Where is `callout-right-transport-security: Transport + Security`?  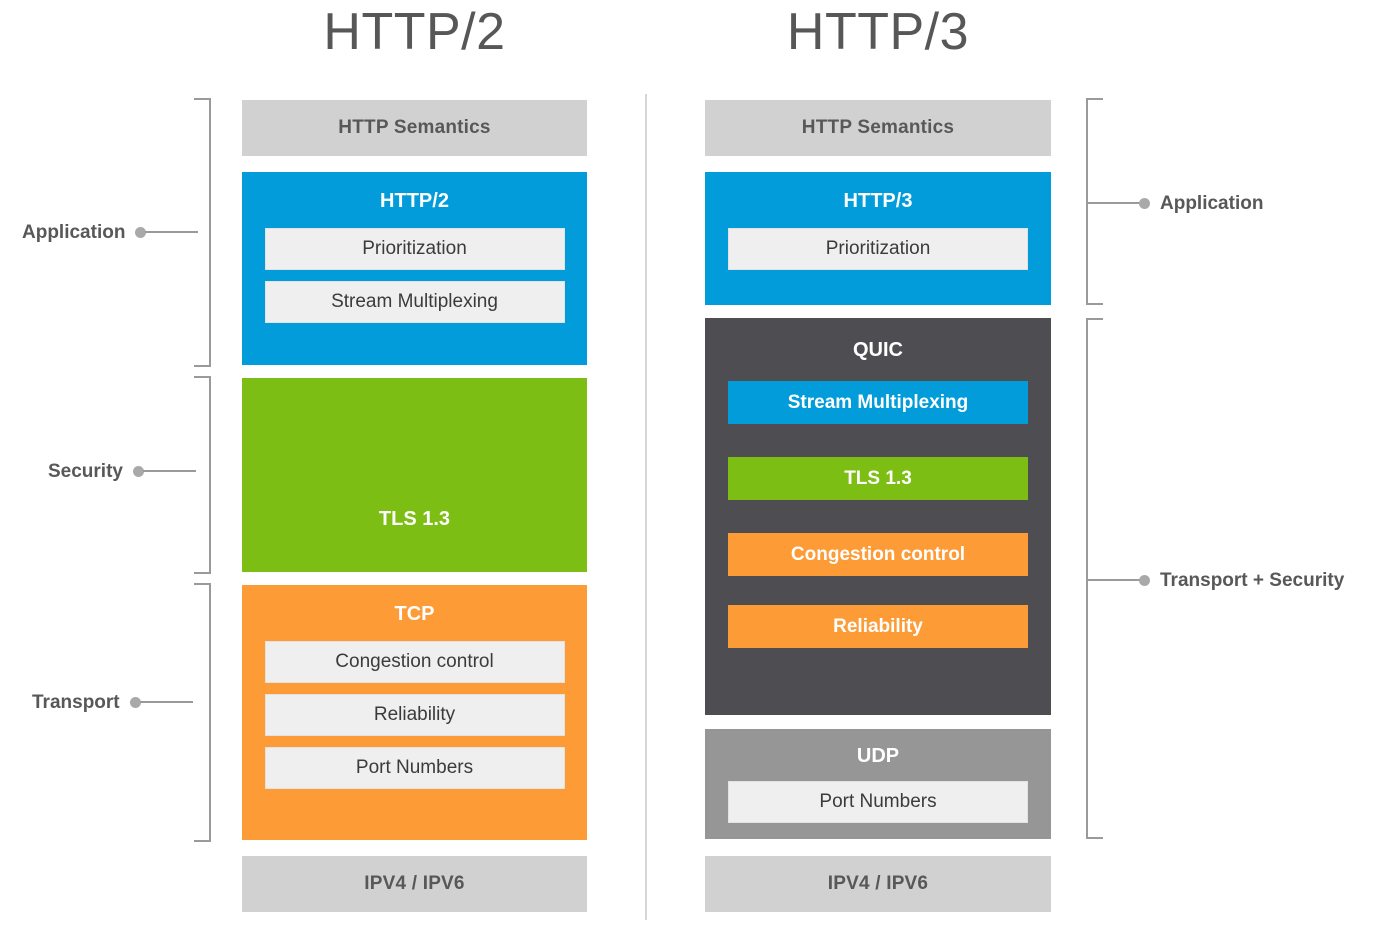
callout-right-transport-security: Transport + Security is located at coordinates (1215, 580).